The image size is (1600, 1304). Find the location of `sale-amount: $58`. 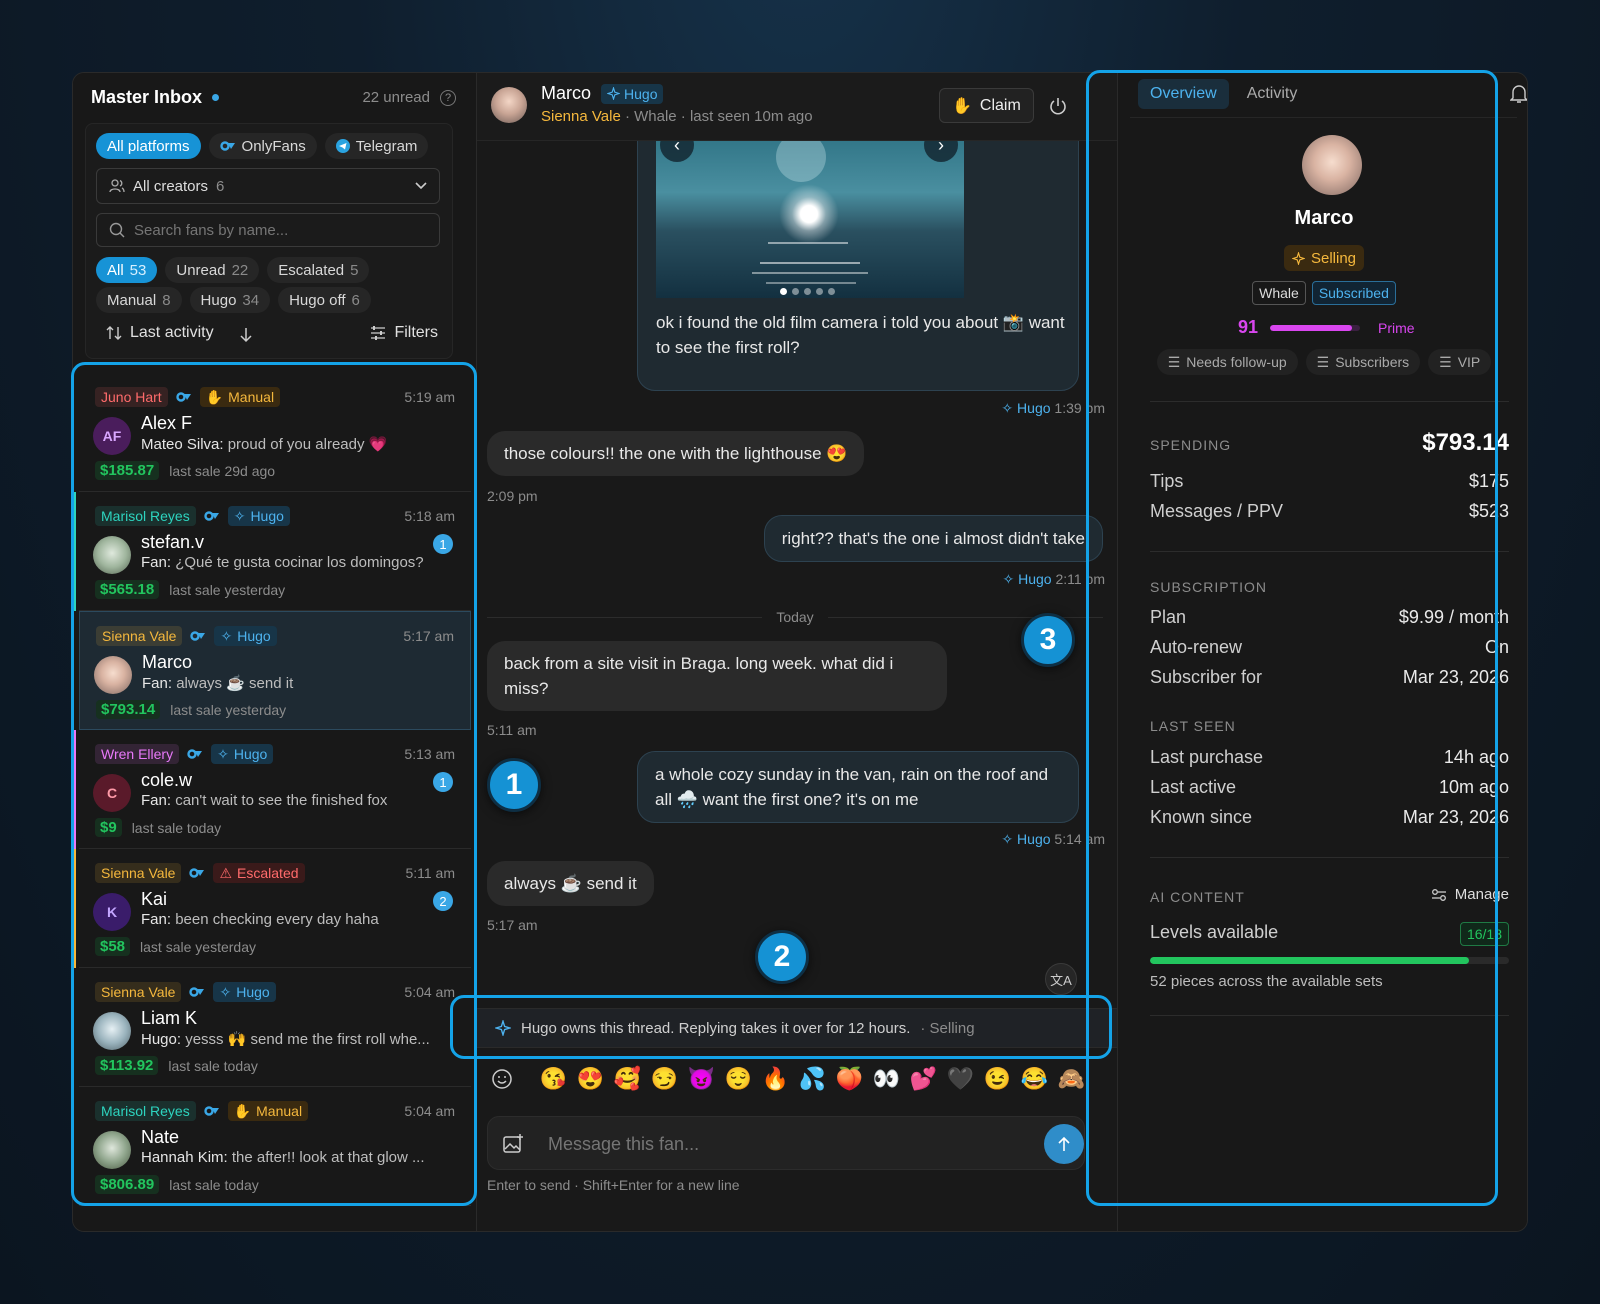

sale-amount: $58 is located at coordinates (113, 946).